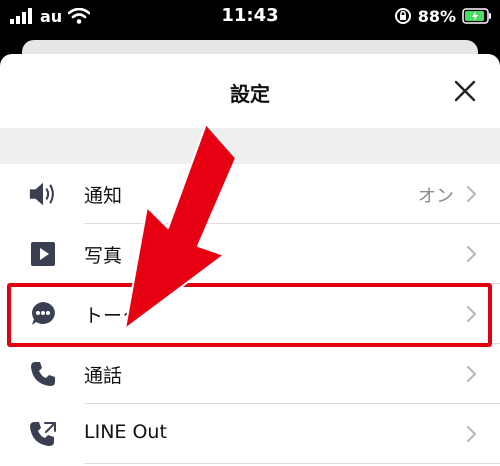 The width and height of the screenshot is (500, 466). What do you see at coordinates (43, 194) in the screenshot?
I see `speaker-icon` at bounding box center [43, 194].